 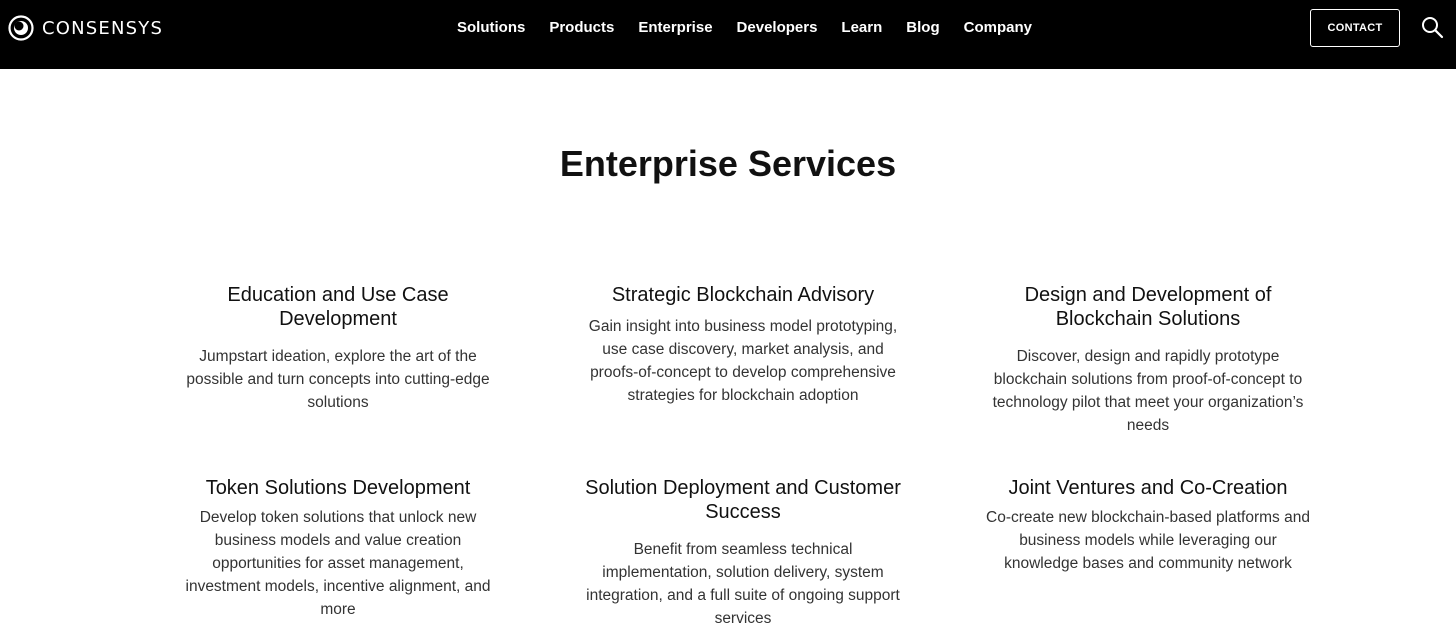 What do you see at coordinates (491, 28) in the screenshot?
I see `nav-item-solutions: Solutions` at bounding box center [491, 28].